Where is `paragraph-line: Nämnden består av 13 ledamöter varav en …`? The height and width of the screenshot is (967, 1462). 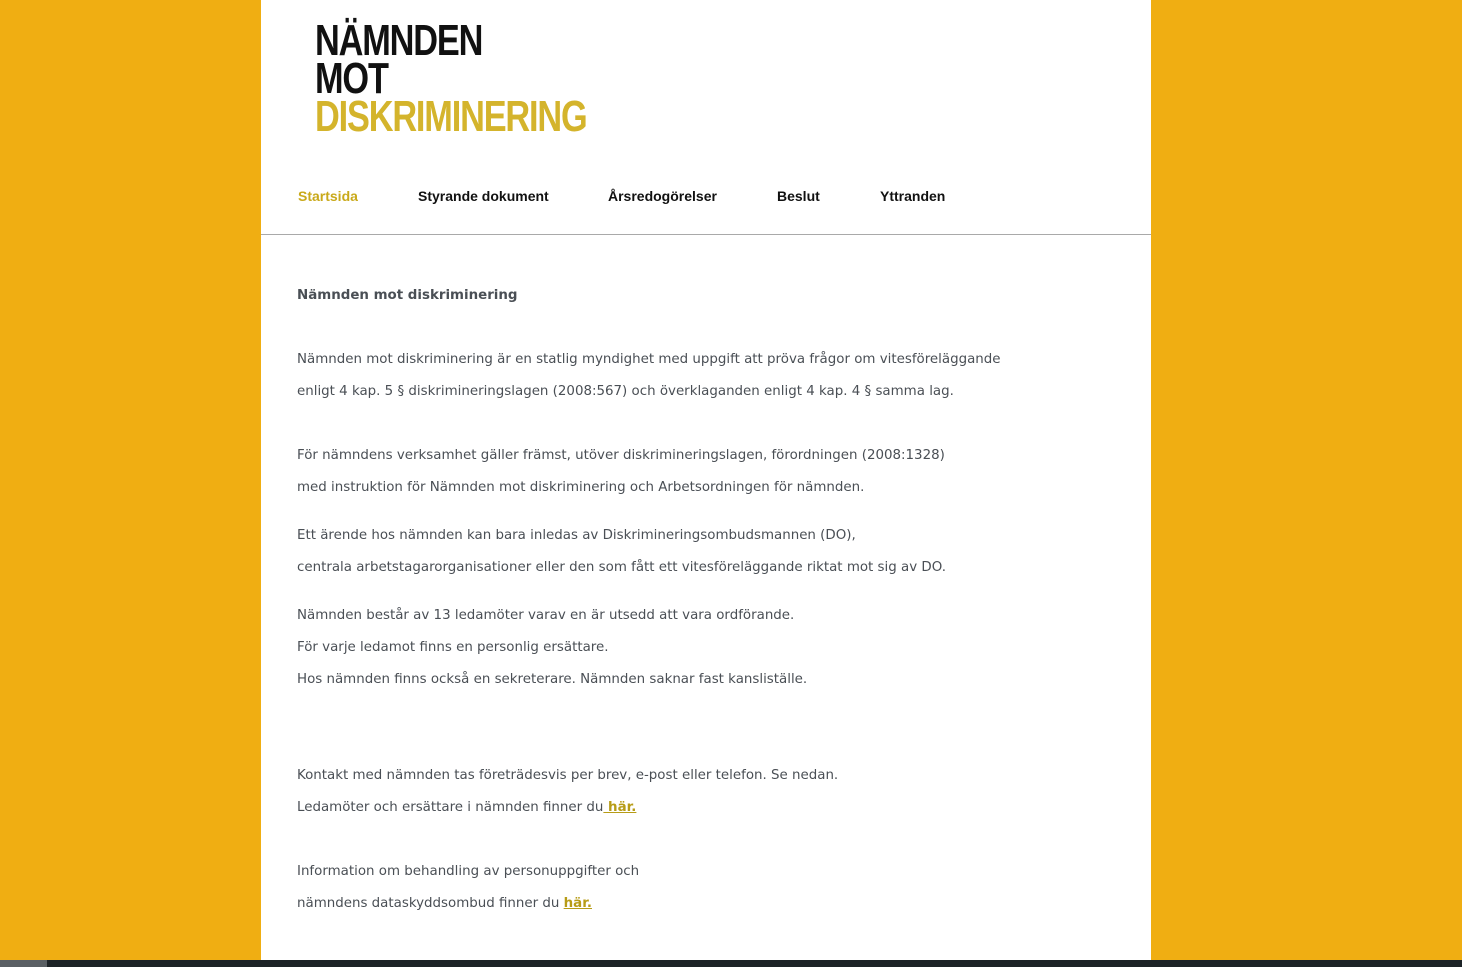 paragraph-line: Nämnden består av 13 ledamöter varav en … is located at coordinates (546, 615).